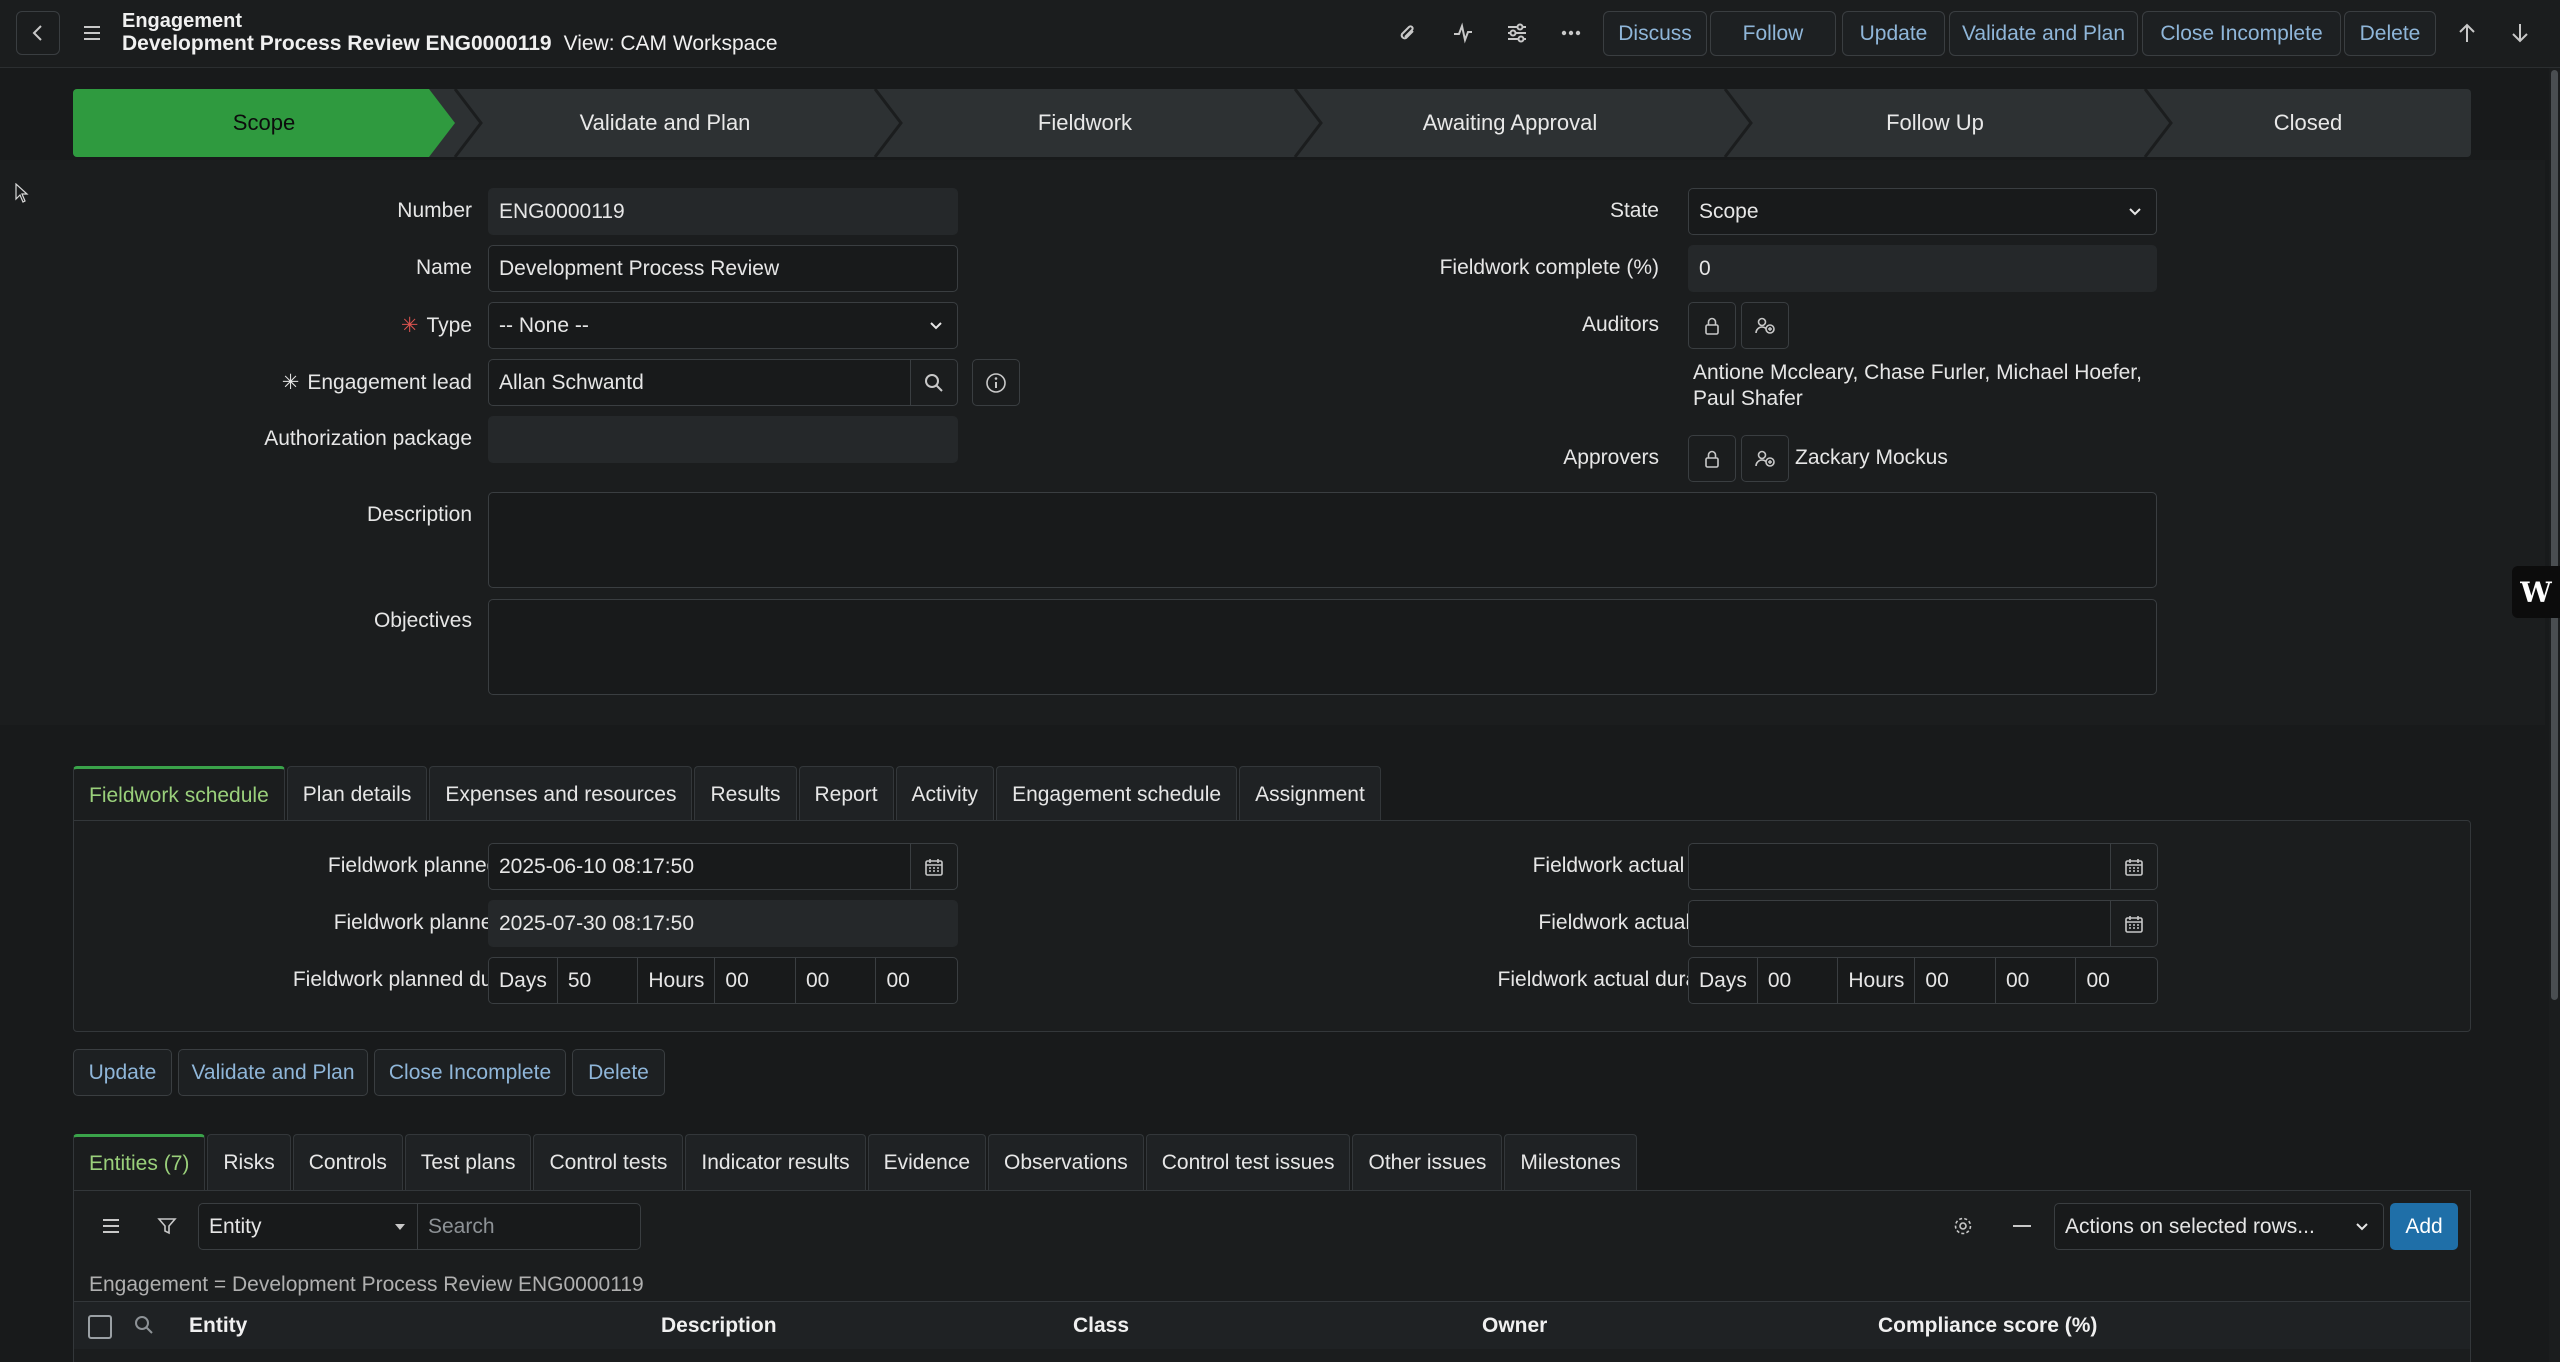 The height and width of the screenshot is (1362, 2560). I want to click on objectives-textarea, so click(1322, 647).